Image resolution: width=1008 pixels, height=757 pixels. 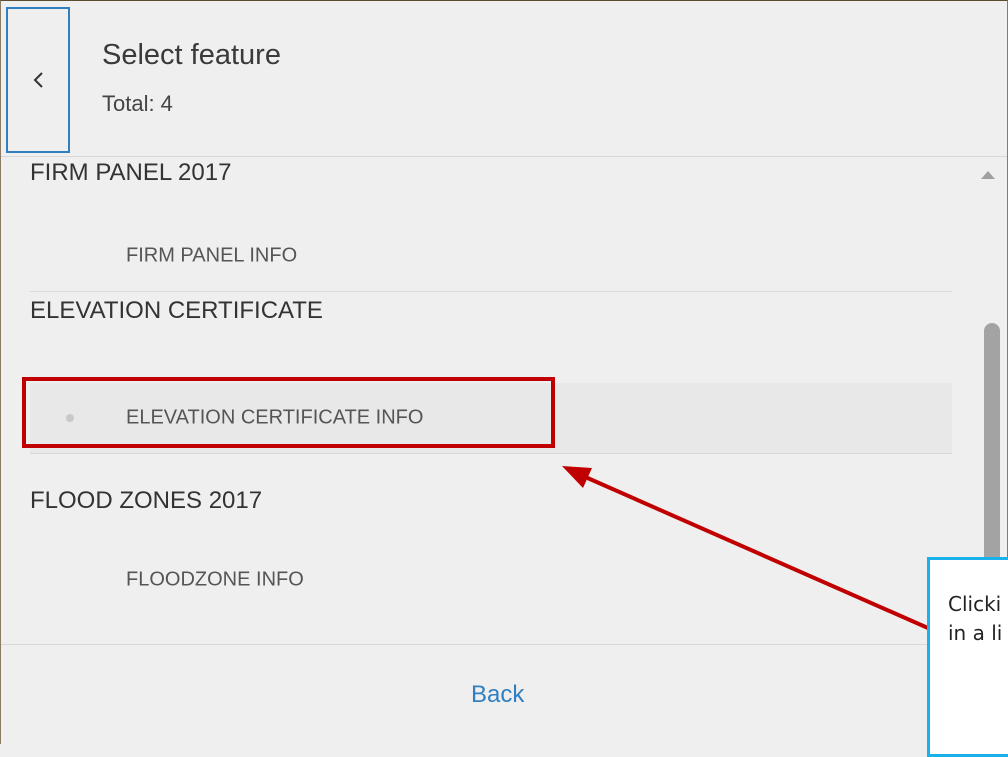 What do you see at coordinates (288, 412) in the screenshot?
I see `annotation-highlight-box` at bounding box center [288, 412].